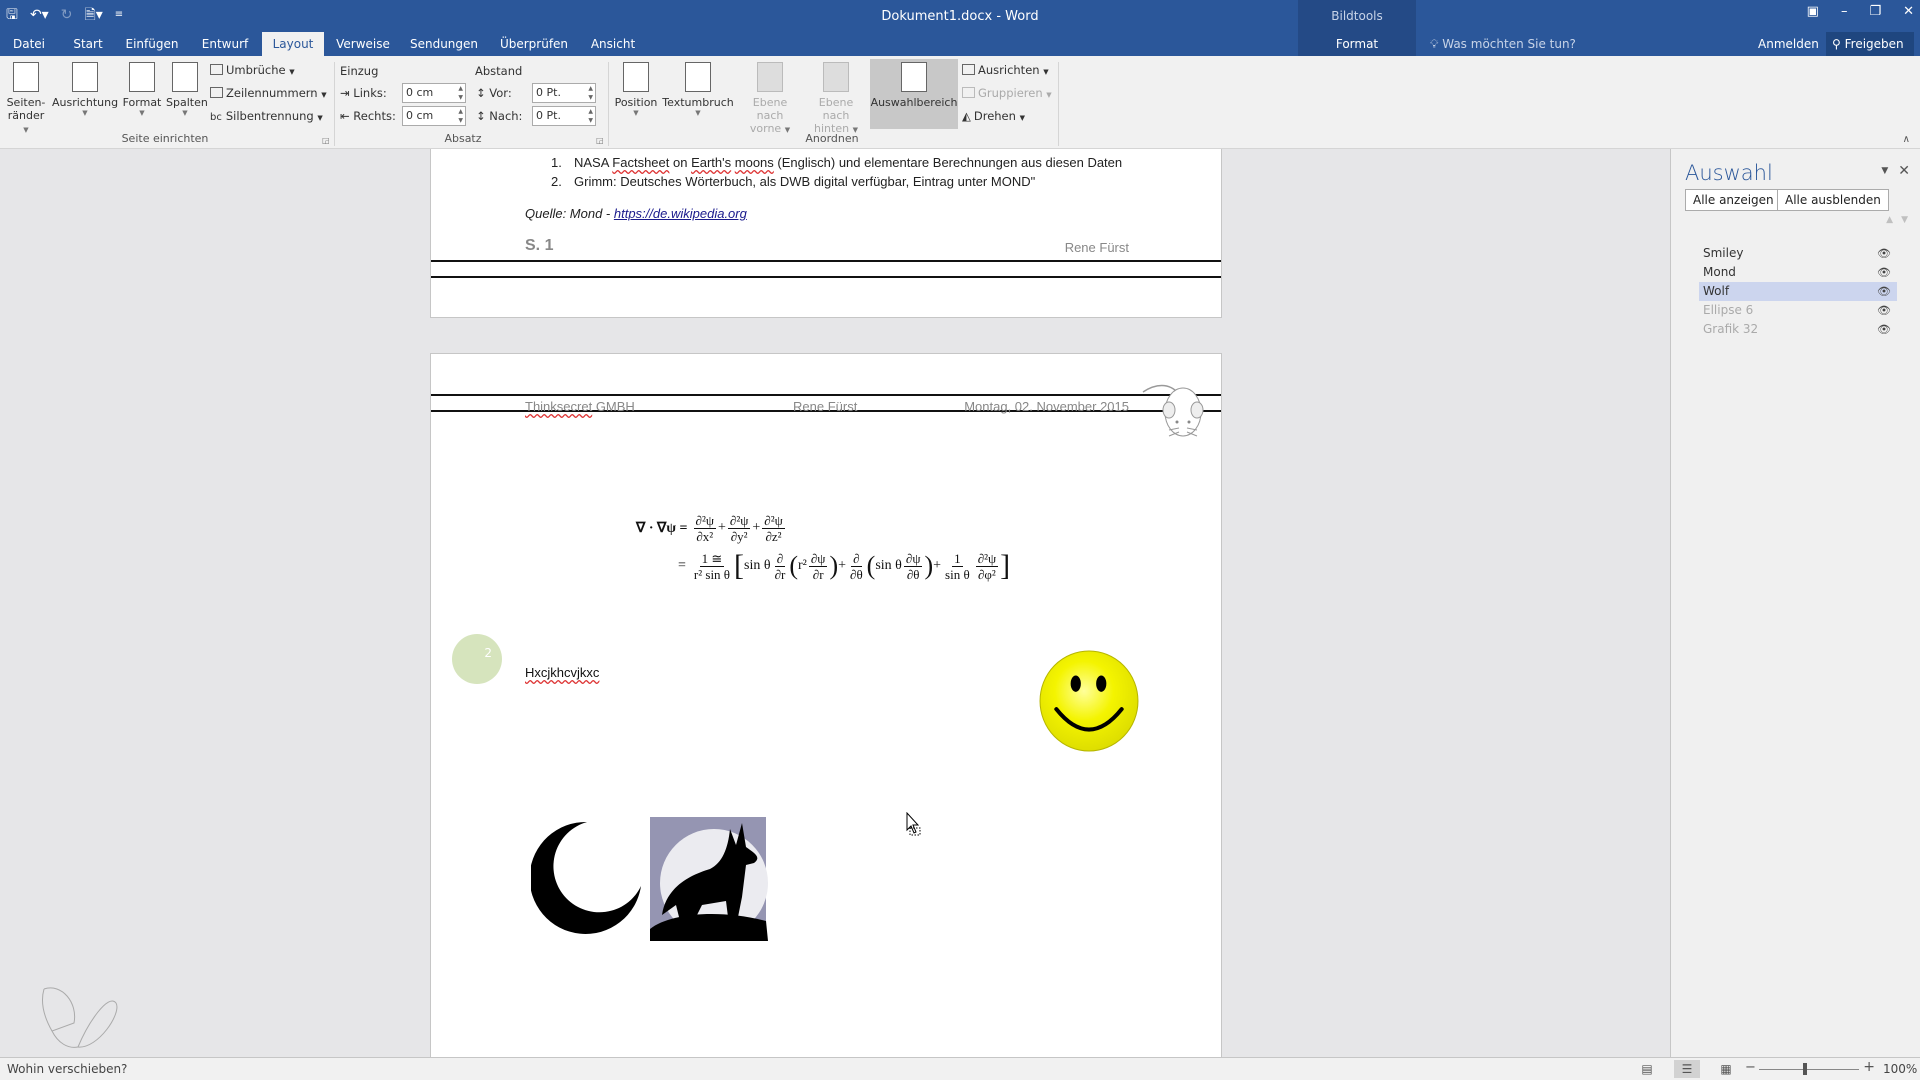 This screenshot has width=1920, height=1080. I want to click on moon-image, so click(589, 878).